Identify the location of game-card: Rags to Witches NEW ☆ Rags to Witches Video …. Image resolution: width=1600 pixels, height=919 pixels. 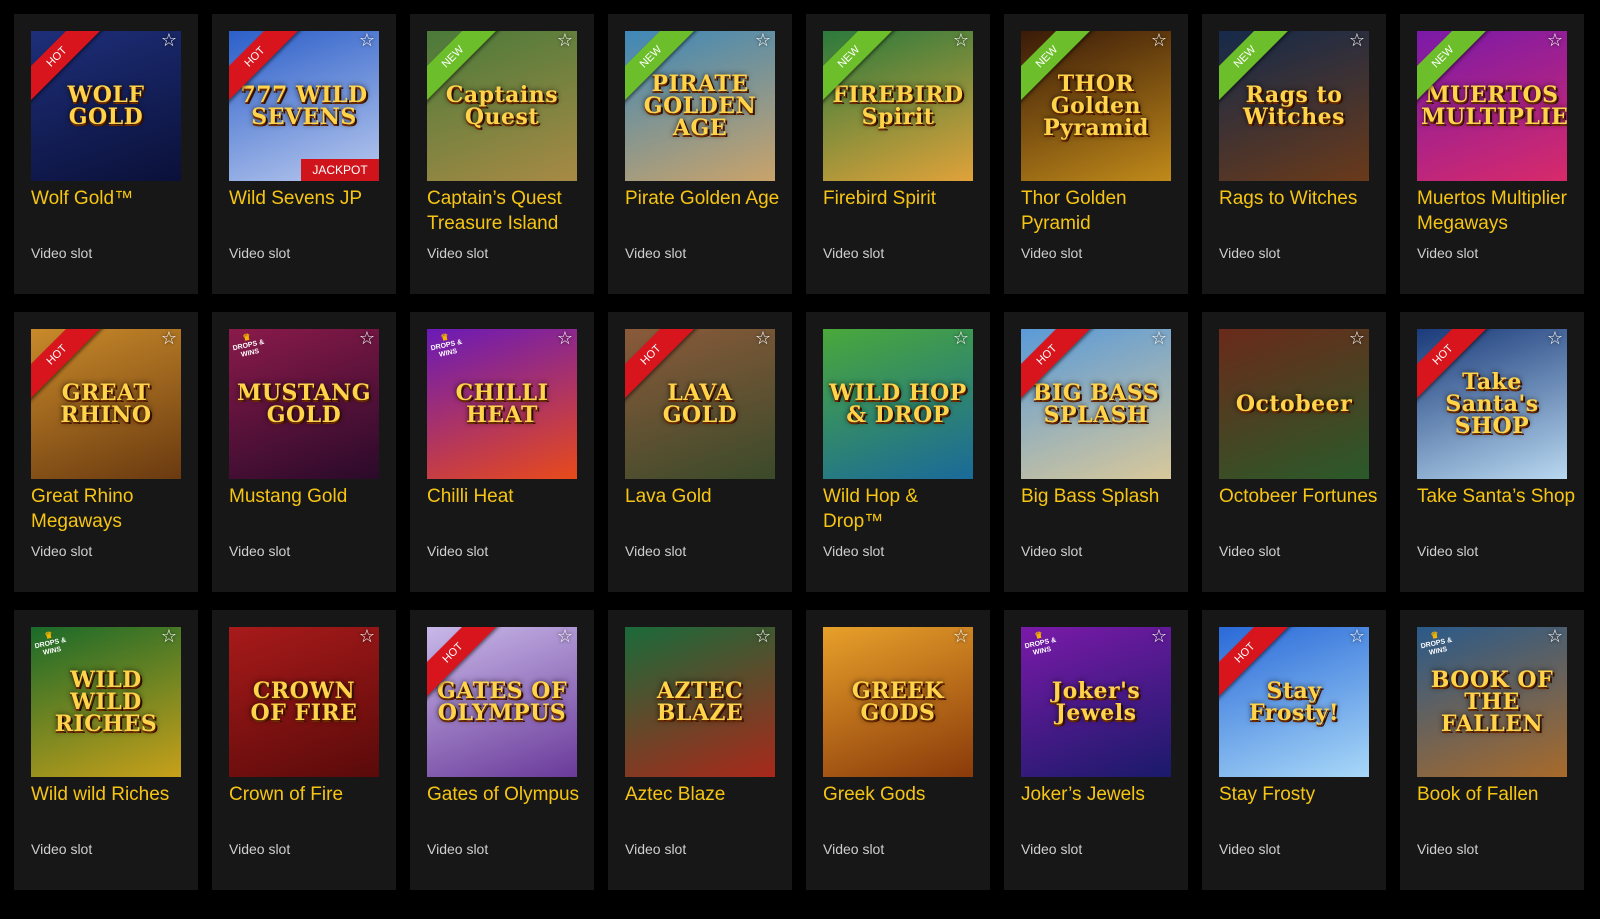
(1294, 154).